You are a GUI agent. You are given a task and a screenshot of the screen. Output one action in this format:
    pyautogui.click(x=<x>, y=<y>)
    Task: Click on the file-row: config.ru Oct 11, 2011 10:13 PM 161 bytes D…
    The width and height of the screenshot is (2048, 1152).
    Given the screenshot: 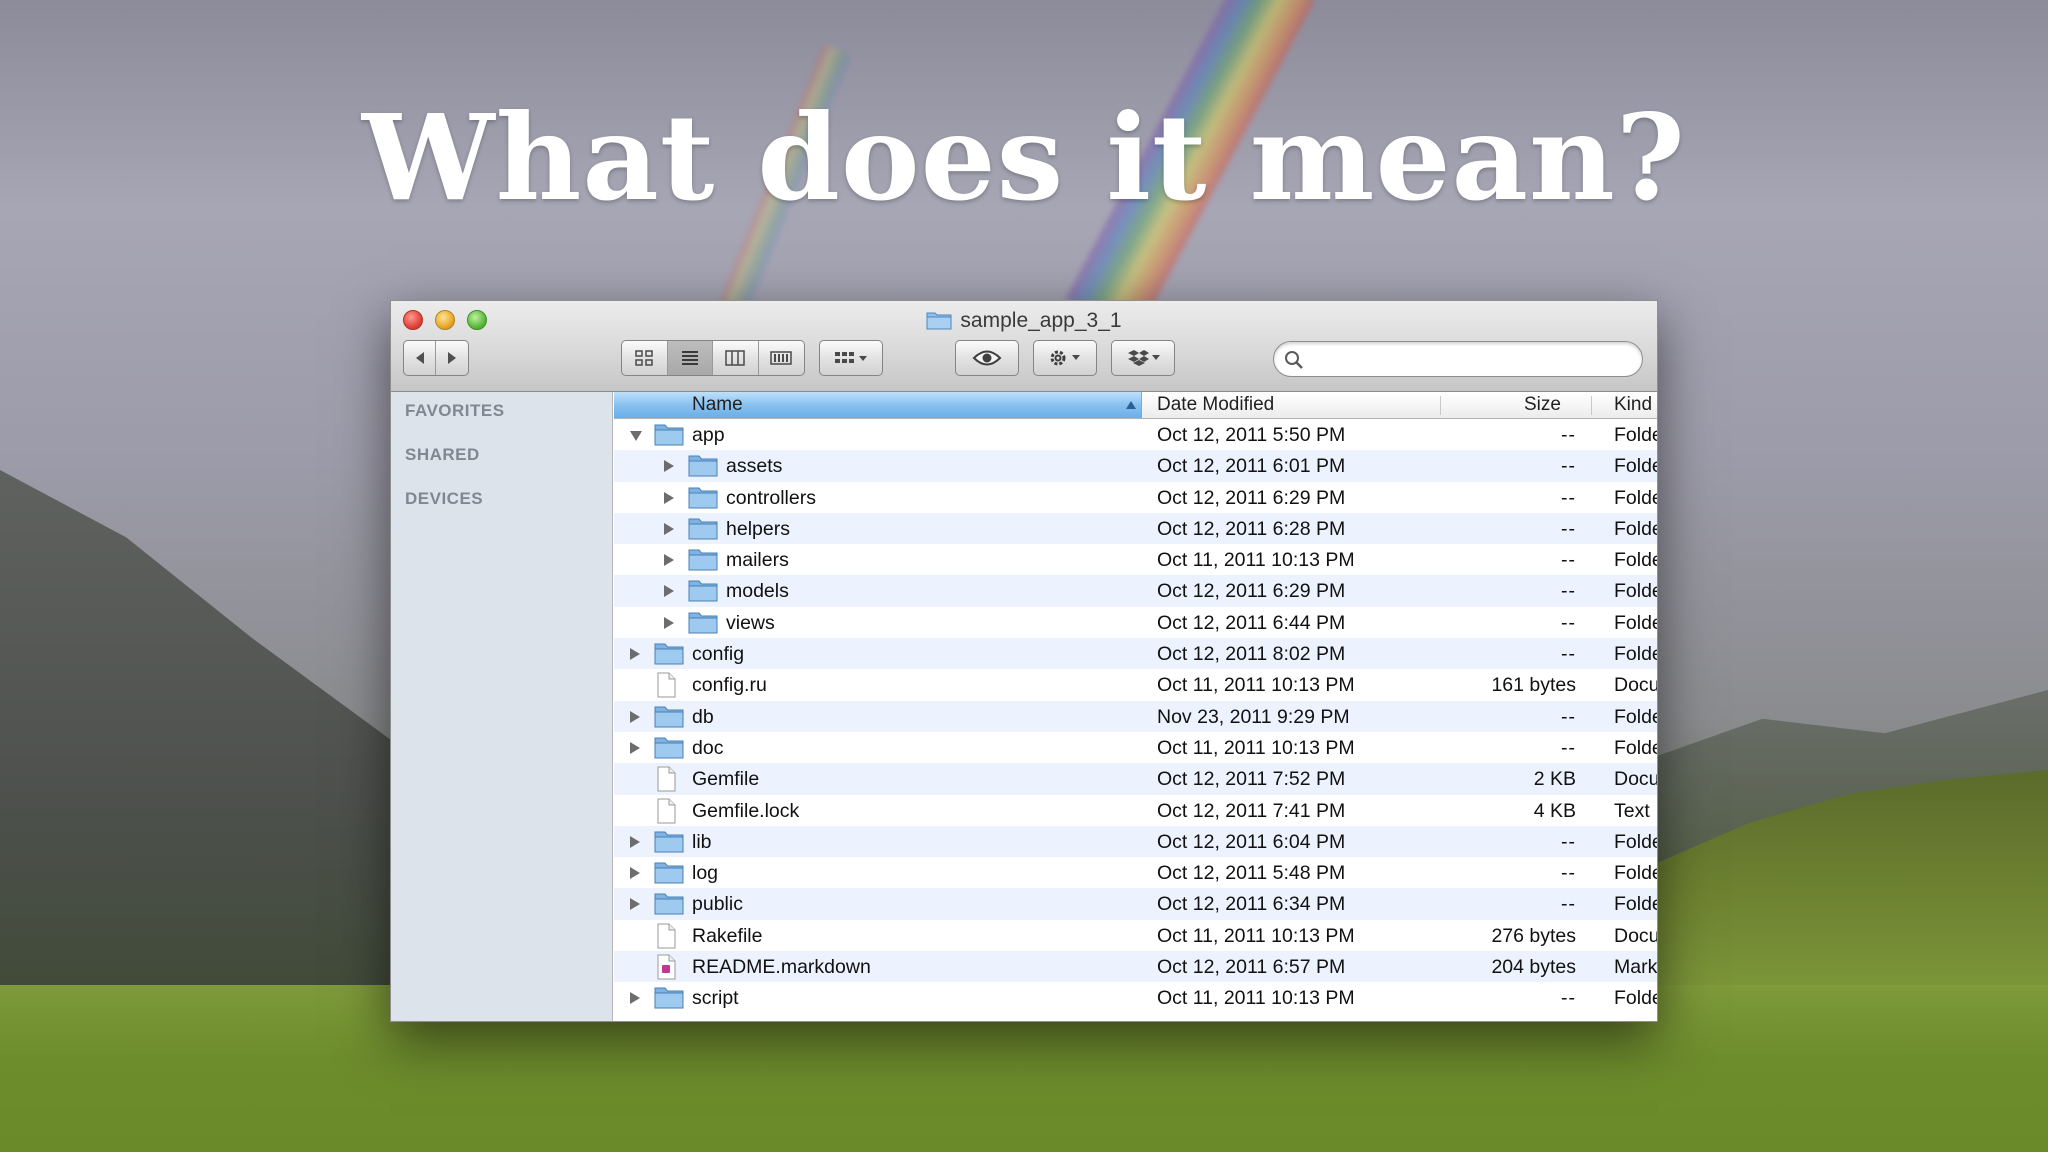 What is the action you would take?
    pyautogui.click(x=1135, y=684)
    